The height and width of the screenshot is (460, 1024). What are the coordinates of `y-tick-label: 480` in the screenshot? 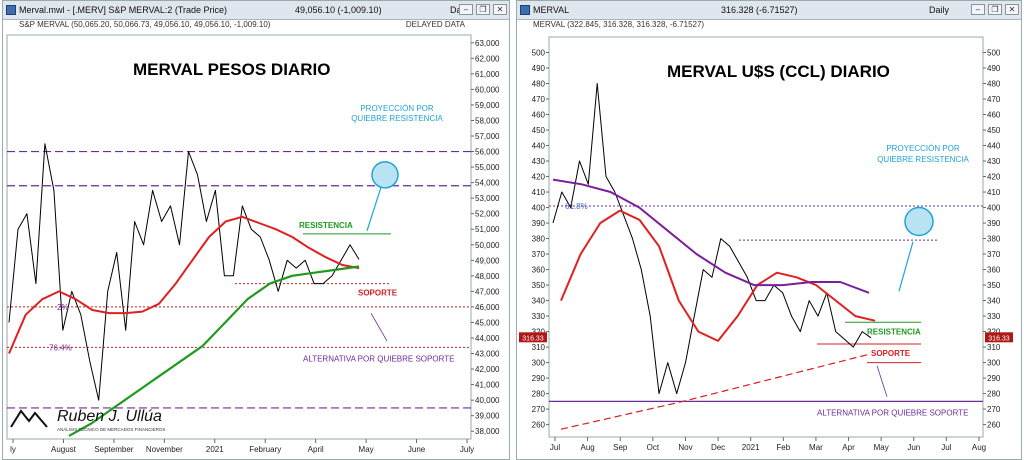 It's located at (994, 84).